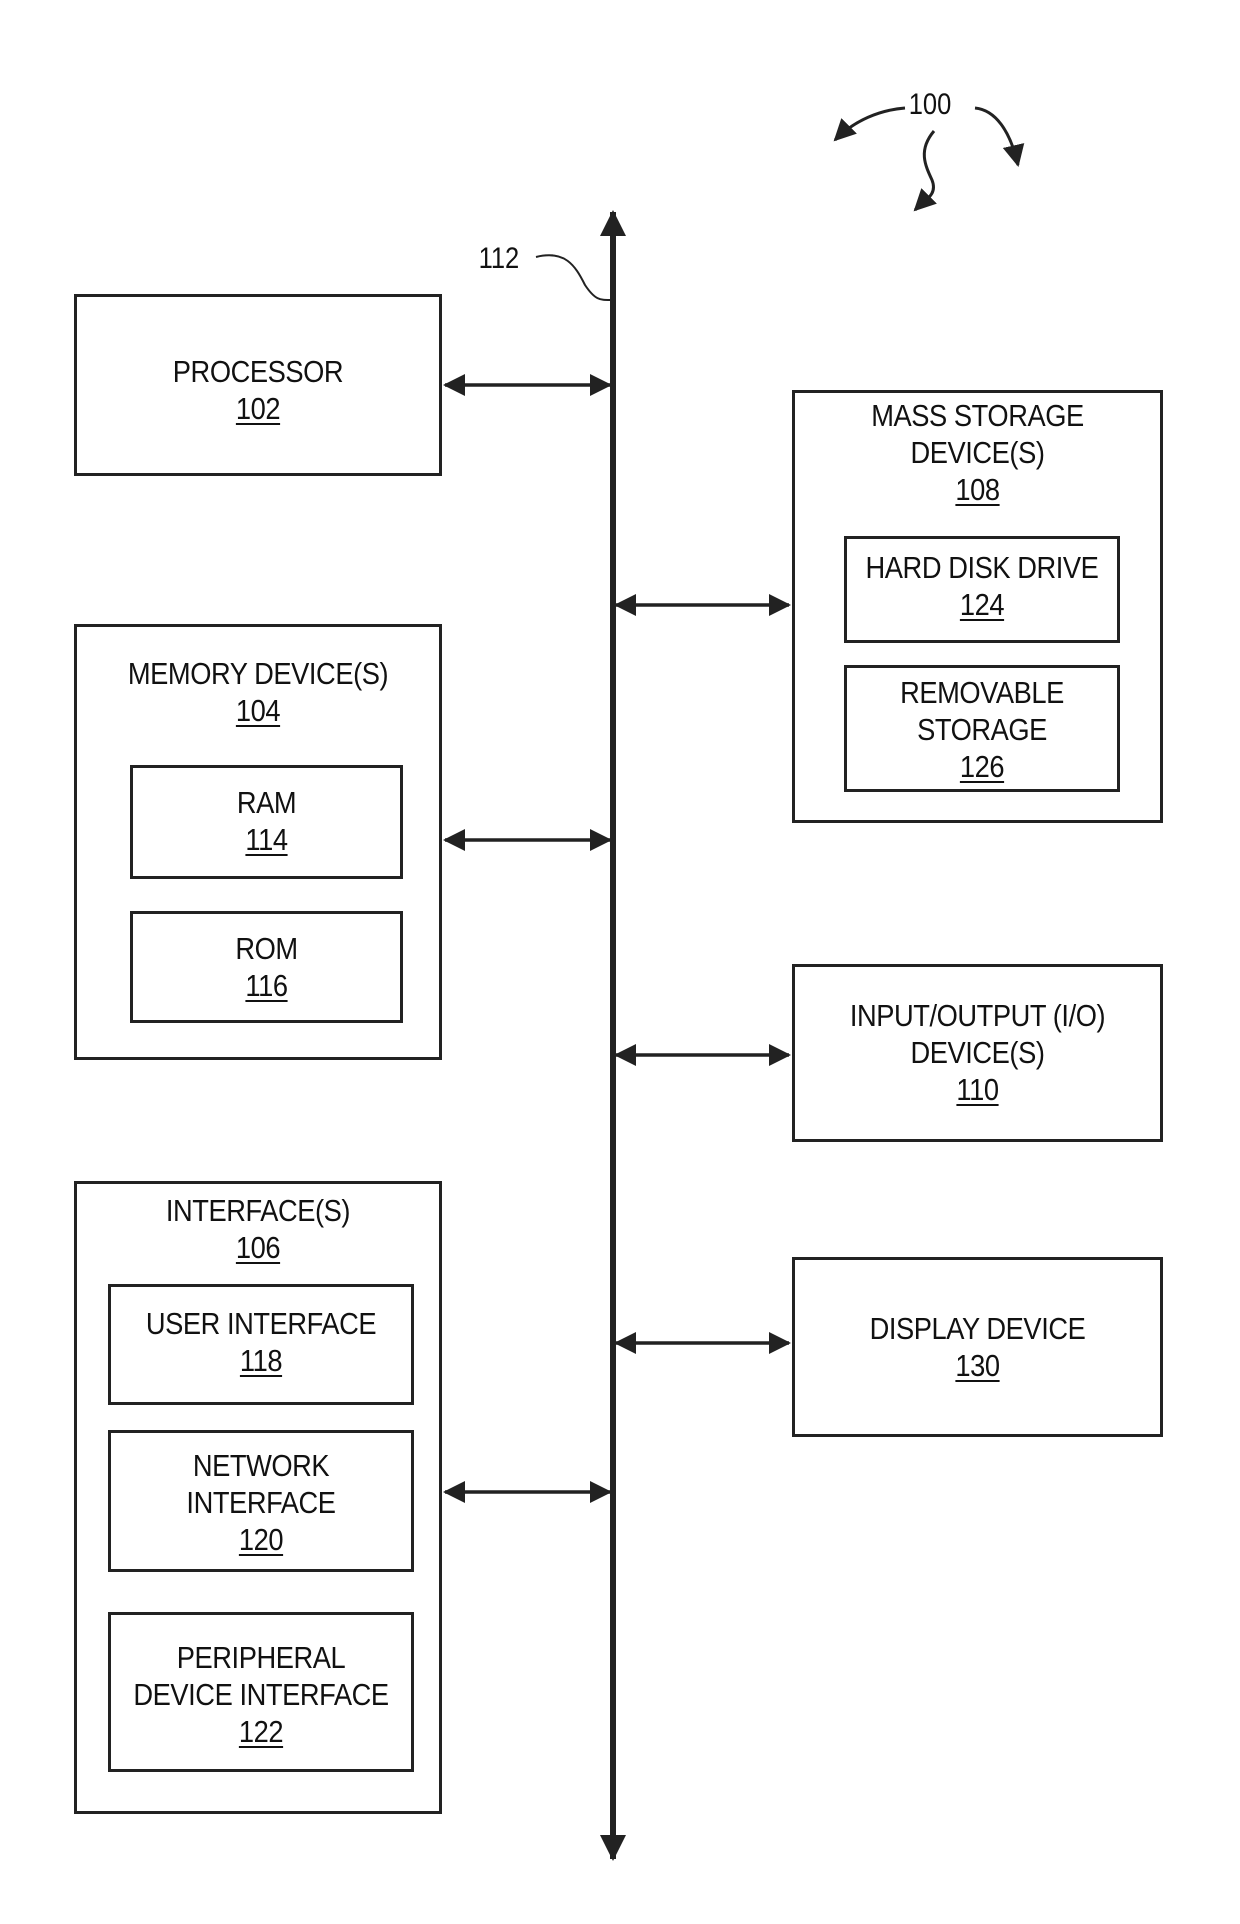  What do you see at coordinates (977, 415) in the screenshot?
I see `mass-storage-title-line1: MASS STORAGE` at bounding box center [977, 415].